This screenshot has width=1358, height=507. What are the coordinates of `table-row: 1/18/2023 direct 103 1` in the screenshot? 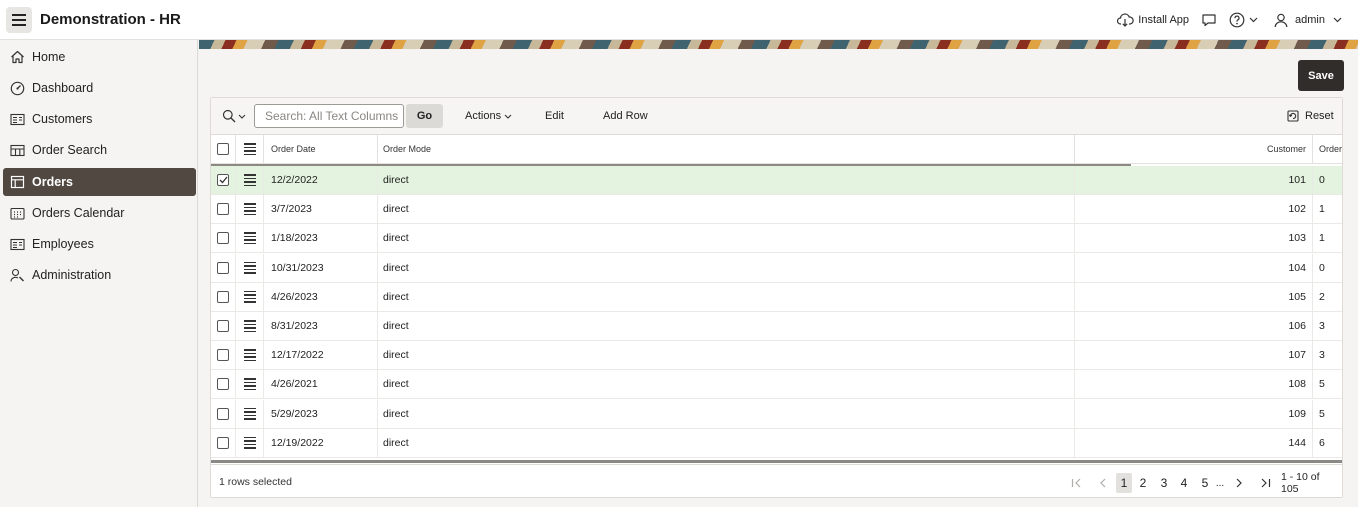 It's located at (776, 239).